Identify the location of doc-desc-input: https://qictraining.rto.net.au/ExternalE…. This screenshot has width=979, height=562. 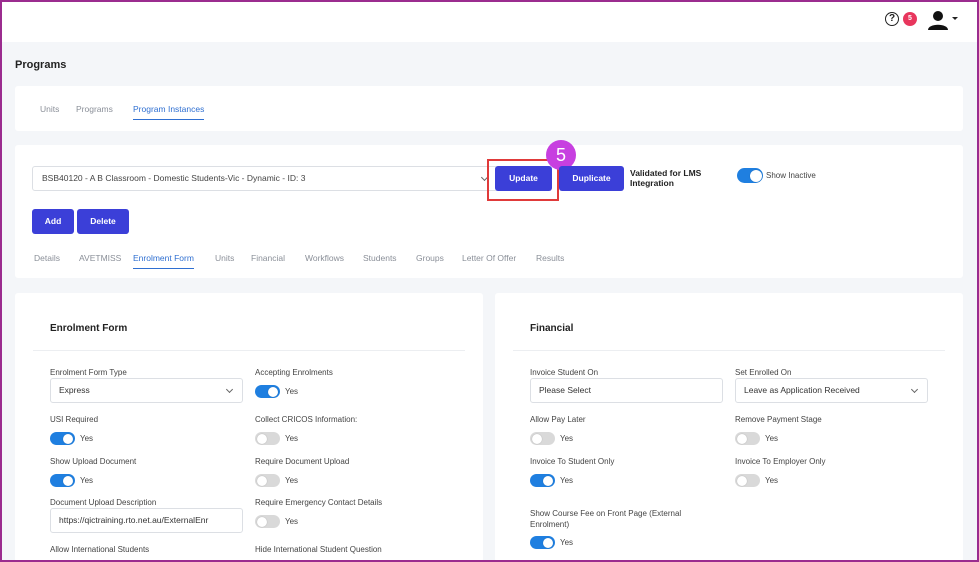
(146, 520).